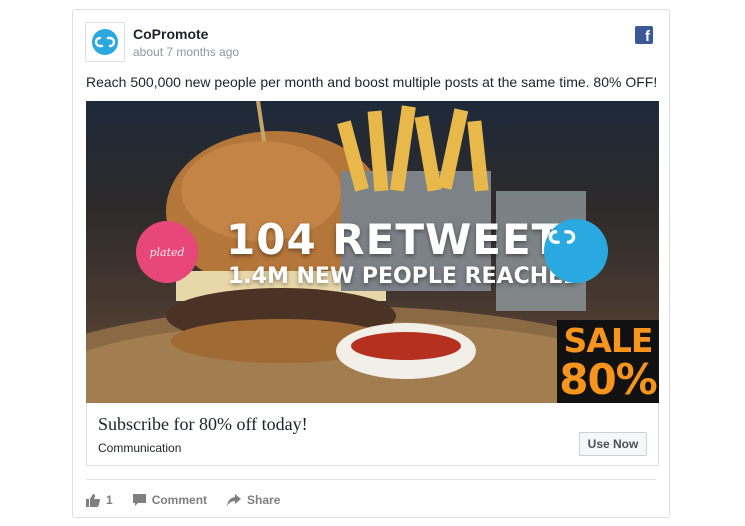  I want to click on plated-label: plated, so click(167, 252).